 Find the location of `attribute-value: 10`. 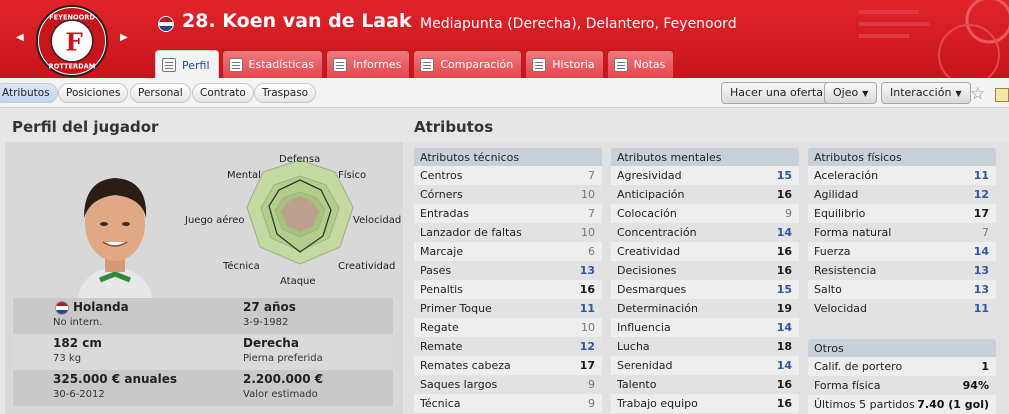

attribute-value: 10 is located at coordinates (588, 232).